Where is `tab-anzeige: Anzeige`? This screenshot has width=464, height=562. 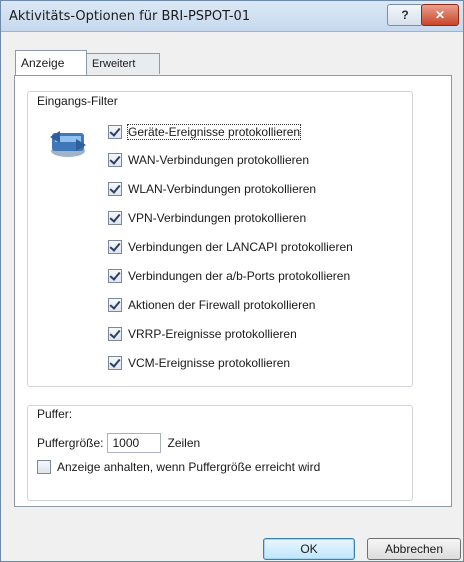 tab-anzeige: Anzeige is located at coordinates (51, 62).